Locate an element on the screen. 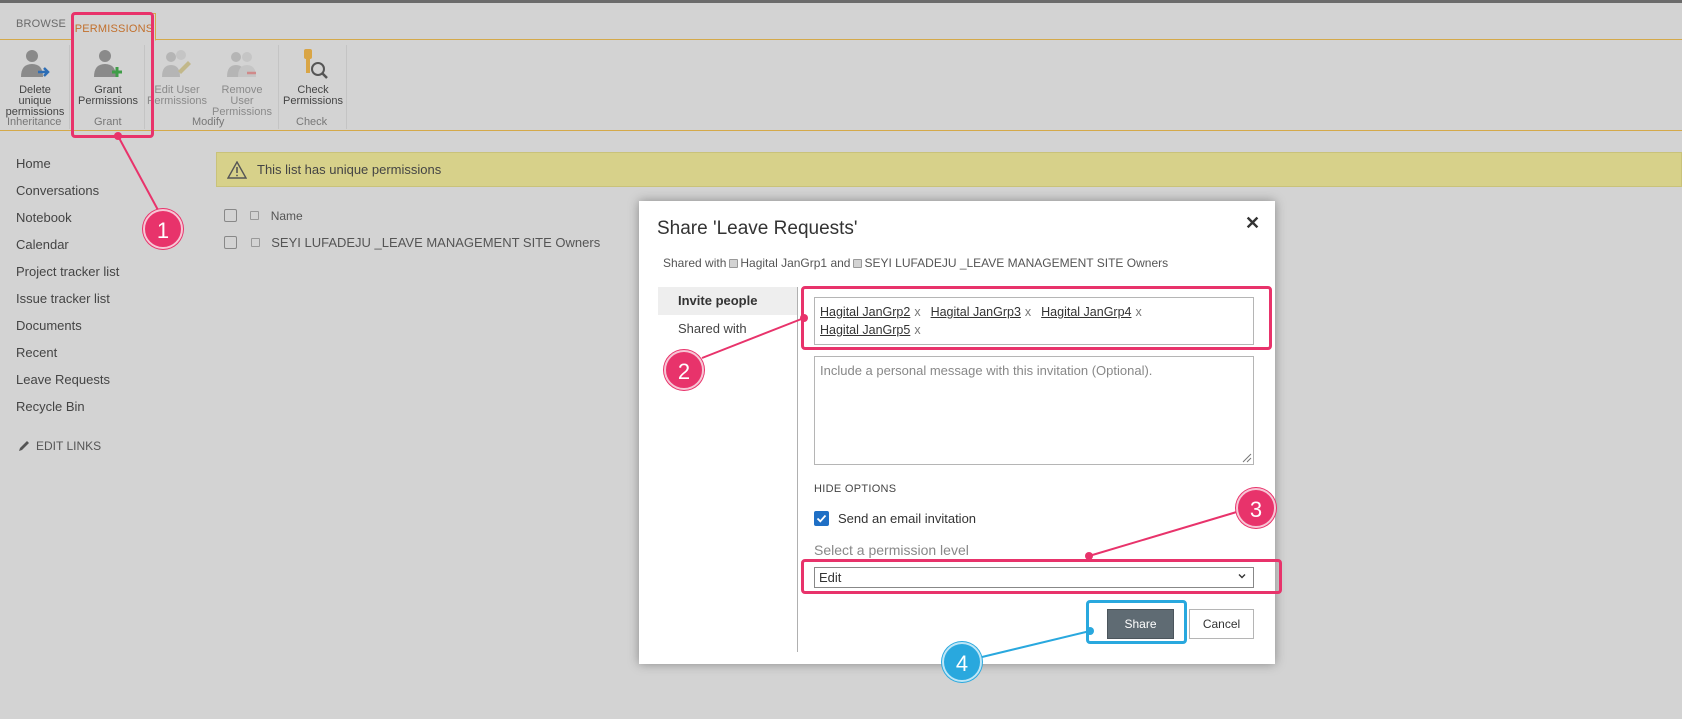  shared-with-group-1: Hagital JanGrp1 is located at coordinates (783, 263).